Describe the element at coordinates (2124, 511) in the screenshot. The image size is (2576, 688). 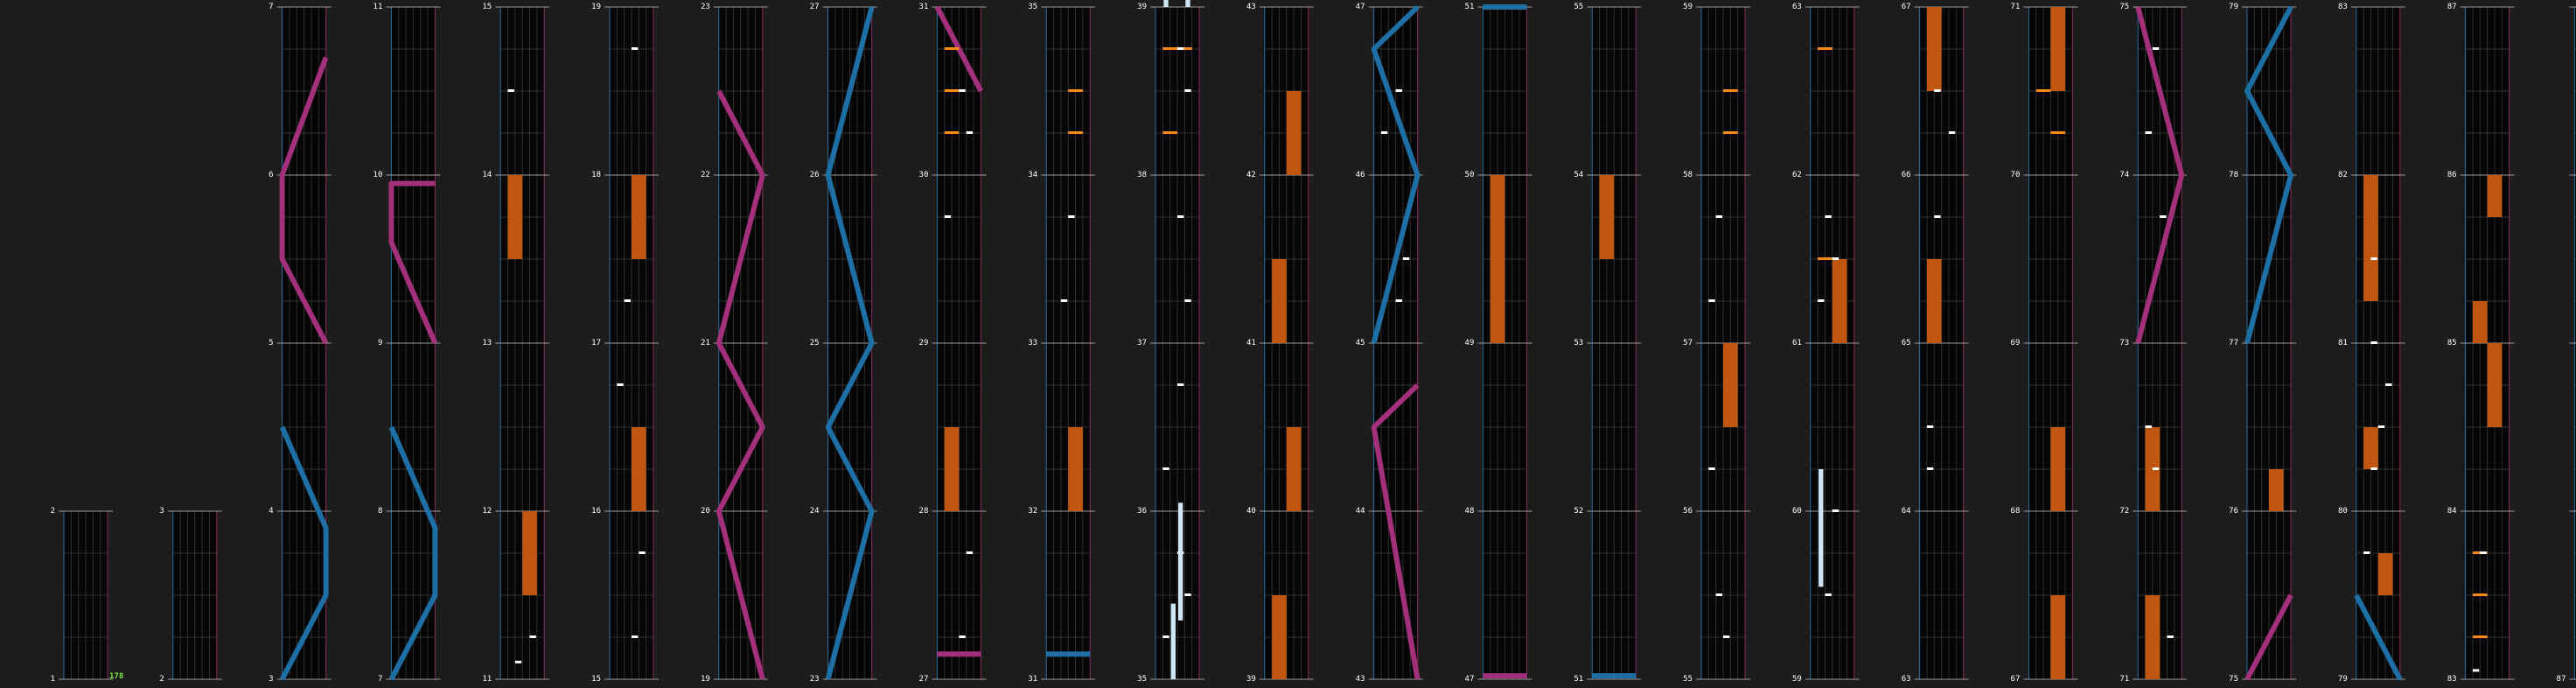
I see `measure-number: 72` at that location.